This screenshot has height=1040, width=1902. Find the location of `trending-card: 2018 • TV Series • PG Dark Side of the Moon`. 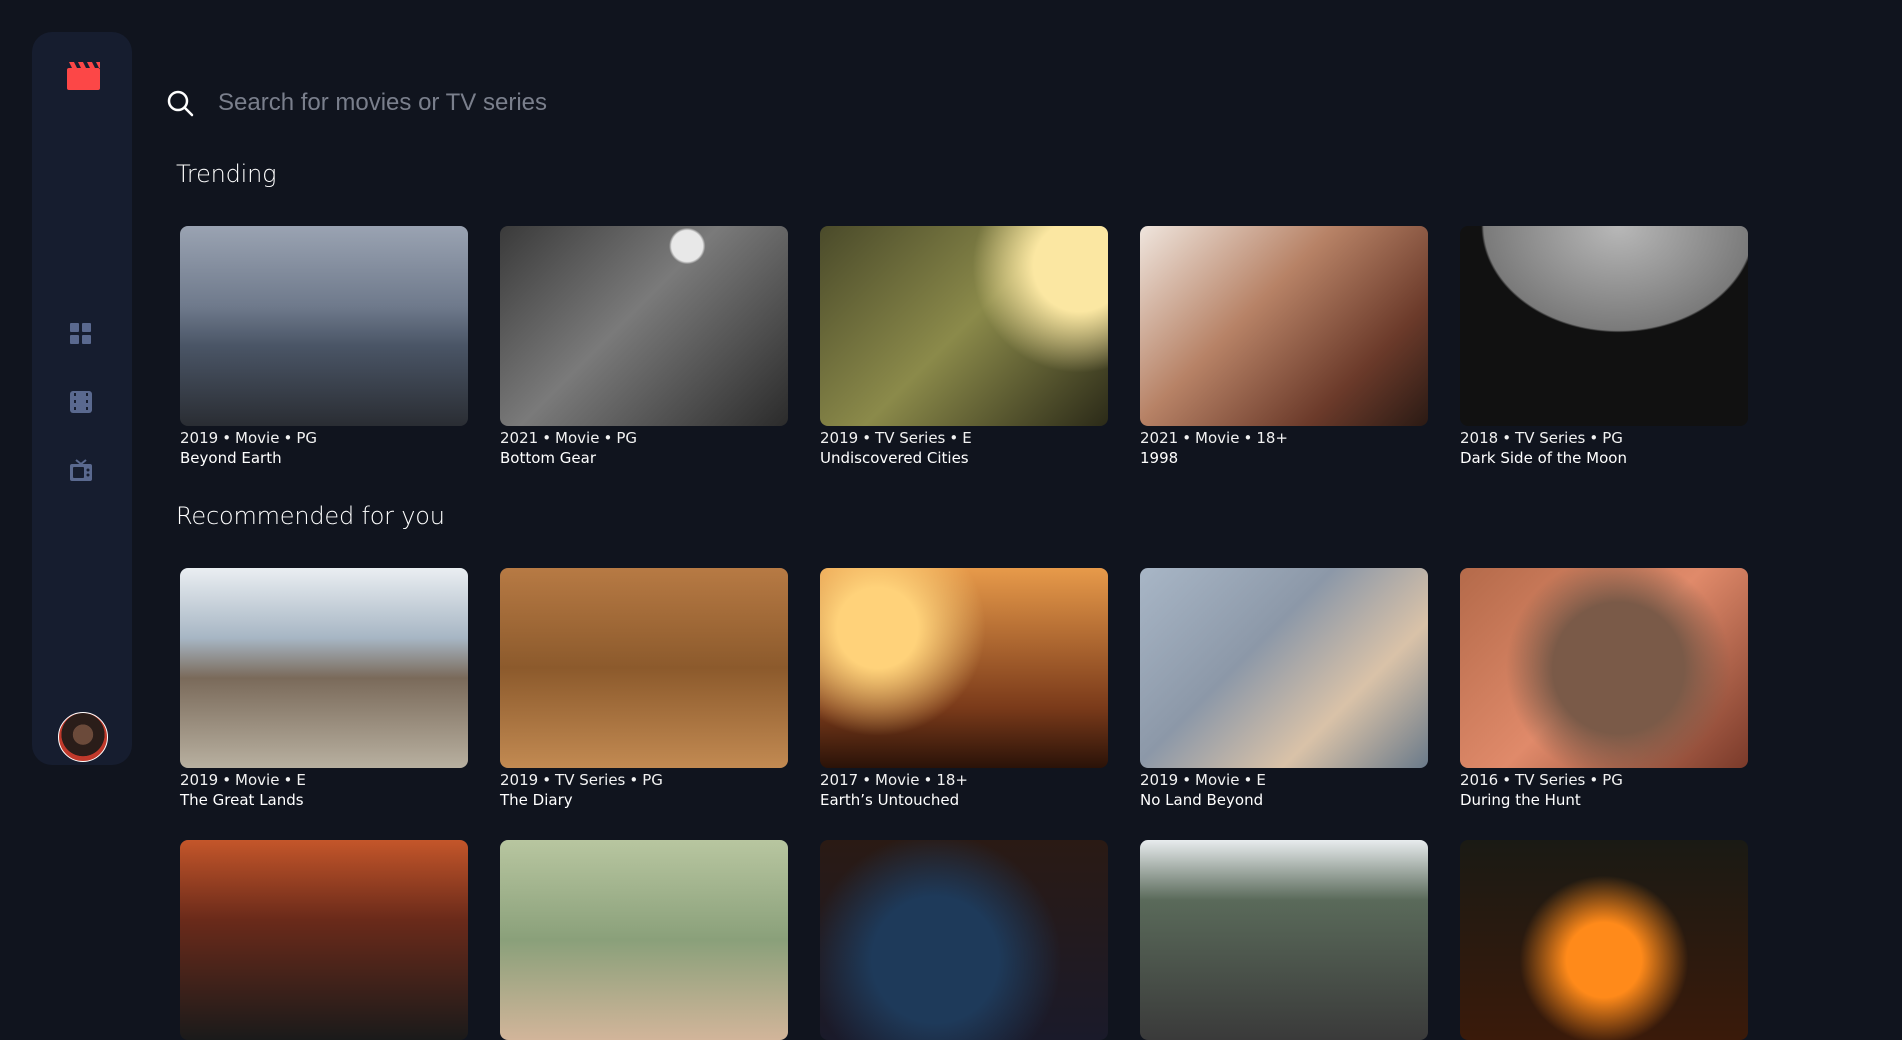

trending-card: 2018 • TV Series • PG Dark Side of the Moon is located at coordinates (1604, 347).